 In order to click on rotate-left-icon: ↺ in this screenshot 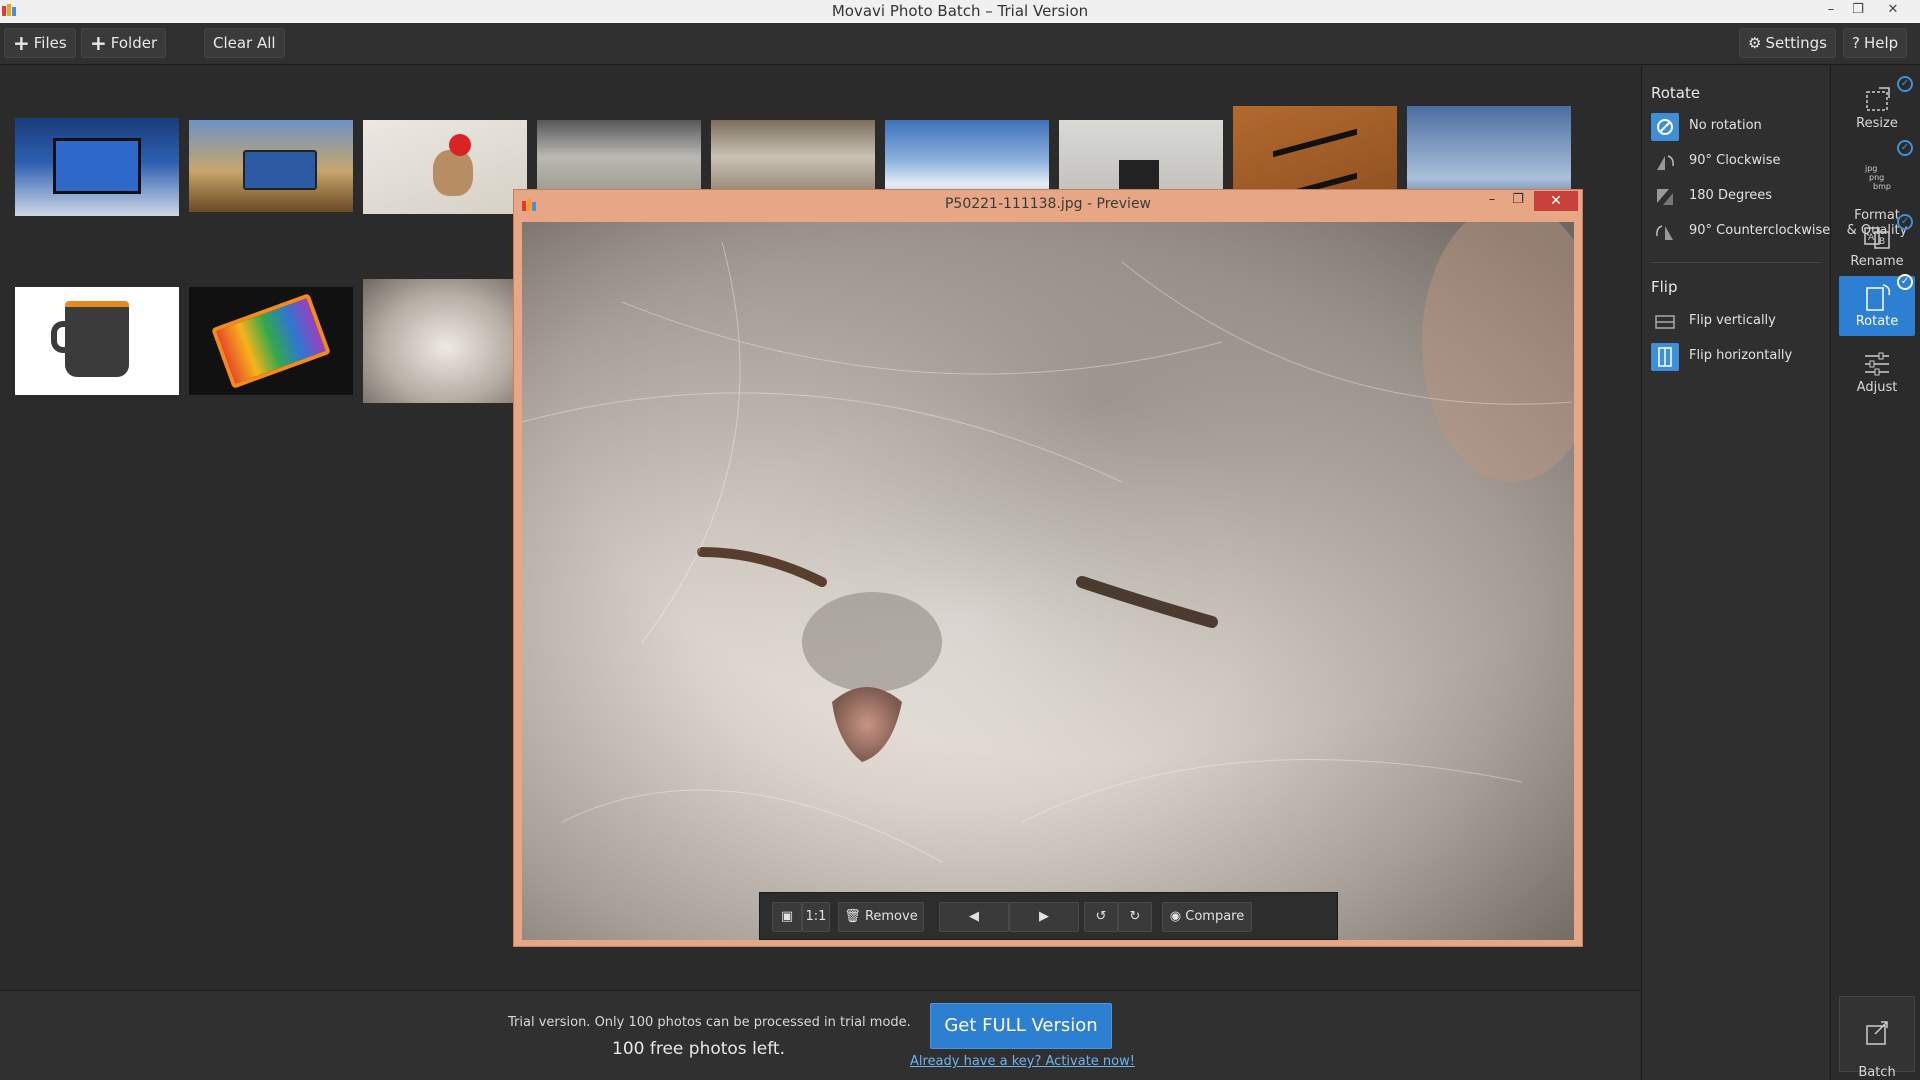, I will do `click(1101, 916)`.